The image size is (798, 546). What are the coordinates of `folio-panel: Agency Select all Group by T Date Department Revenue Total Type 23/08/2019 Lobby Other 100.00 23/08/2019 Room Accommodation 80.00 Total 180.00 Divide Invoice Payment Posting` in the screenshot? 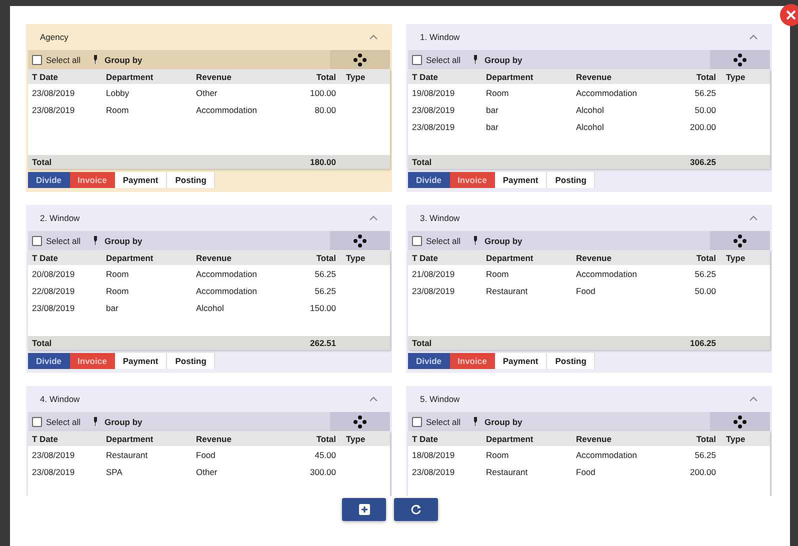 It's located at (209, 108).